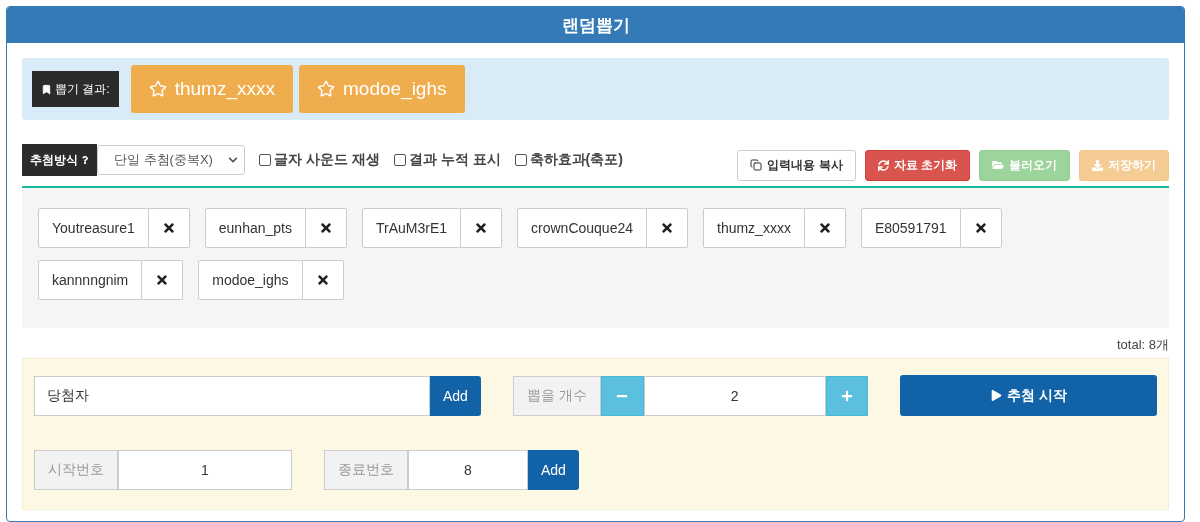 The image size is (1200, 522). Describe the element at coordinates (1142, 345) in the screenshot. I see `total-count: total: 8개` at that location.